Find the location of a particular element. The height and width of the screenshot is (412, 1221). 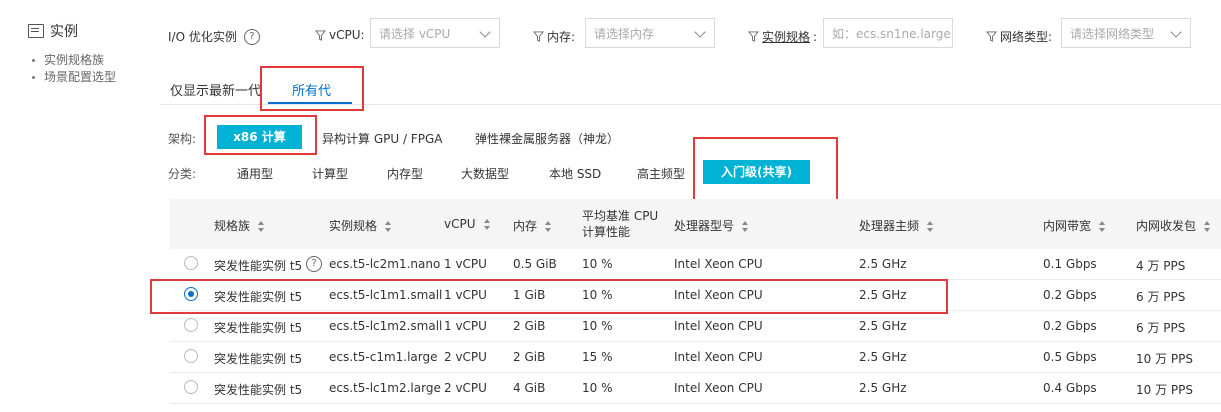

category-option-compute: 计算型 is located at coordinates (330, 173).